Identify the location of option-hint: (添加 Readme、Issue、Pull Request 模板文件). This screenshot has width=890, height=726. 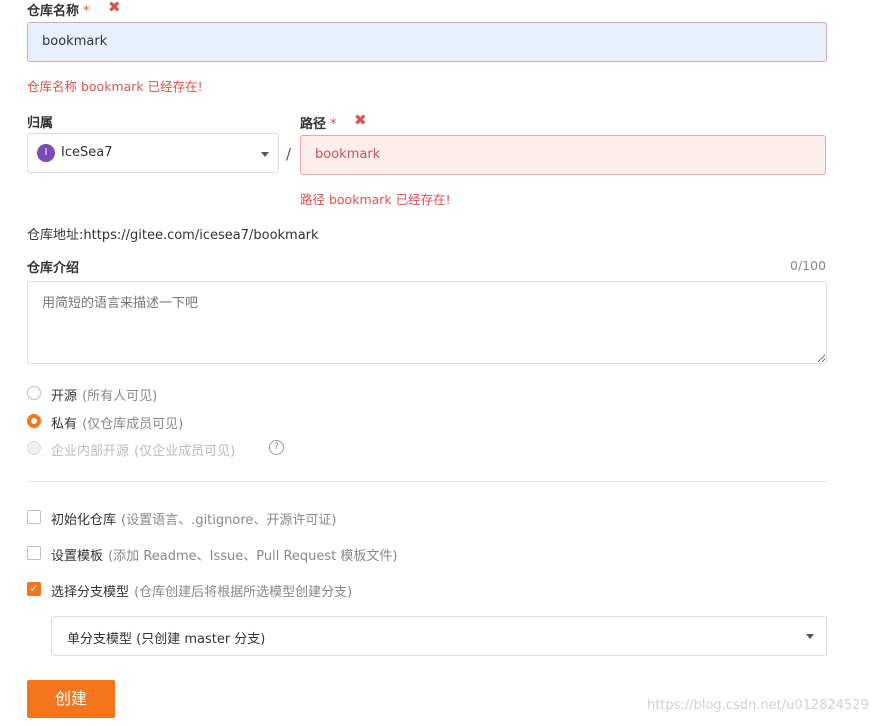
(253, 556).